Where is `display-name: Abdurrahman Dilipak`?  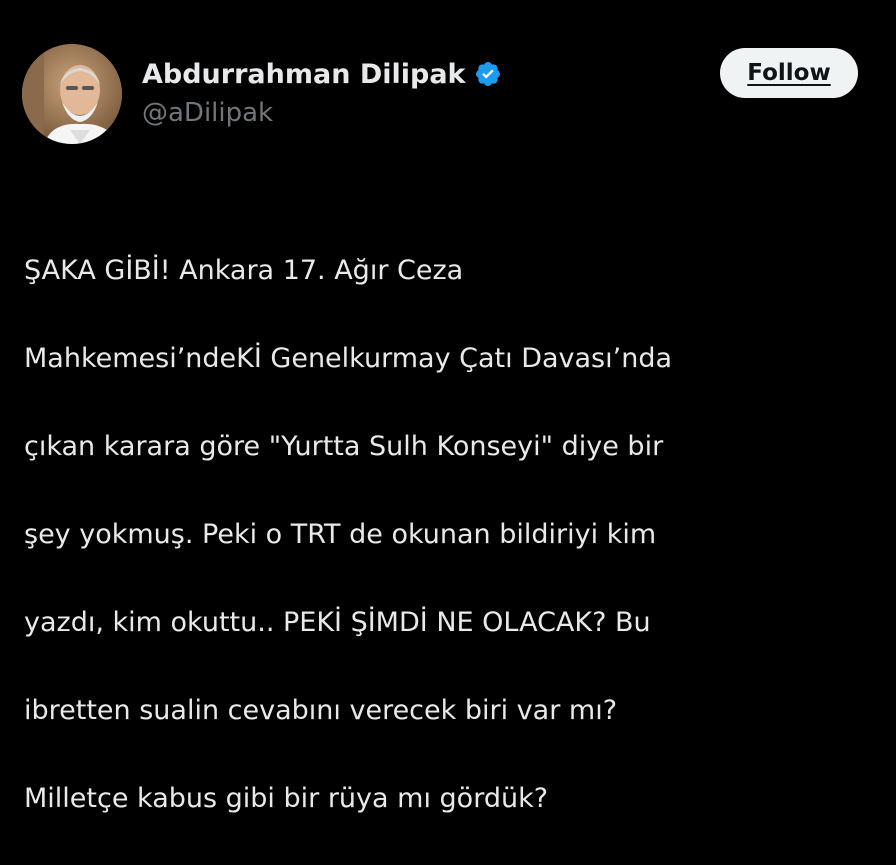
display-name: Abdurrahman Dilipak is located at coordinates (304, 74).